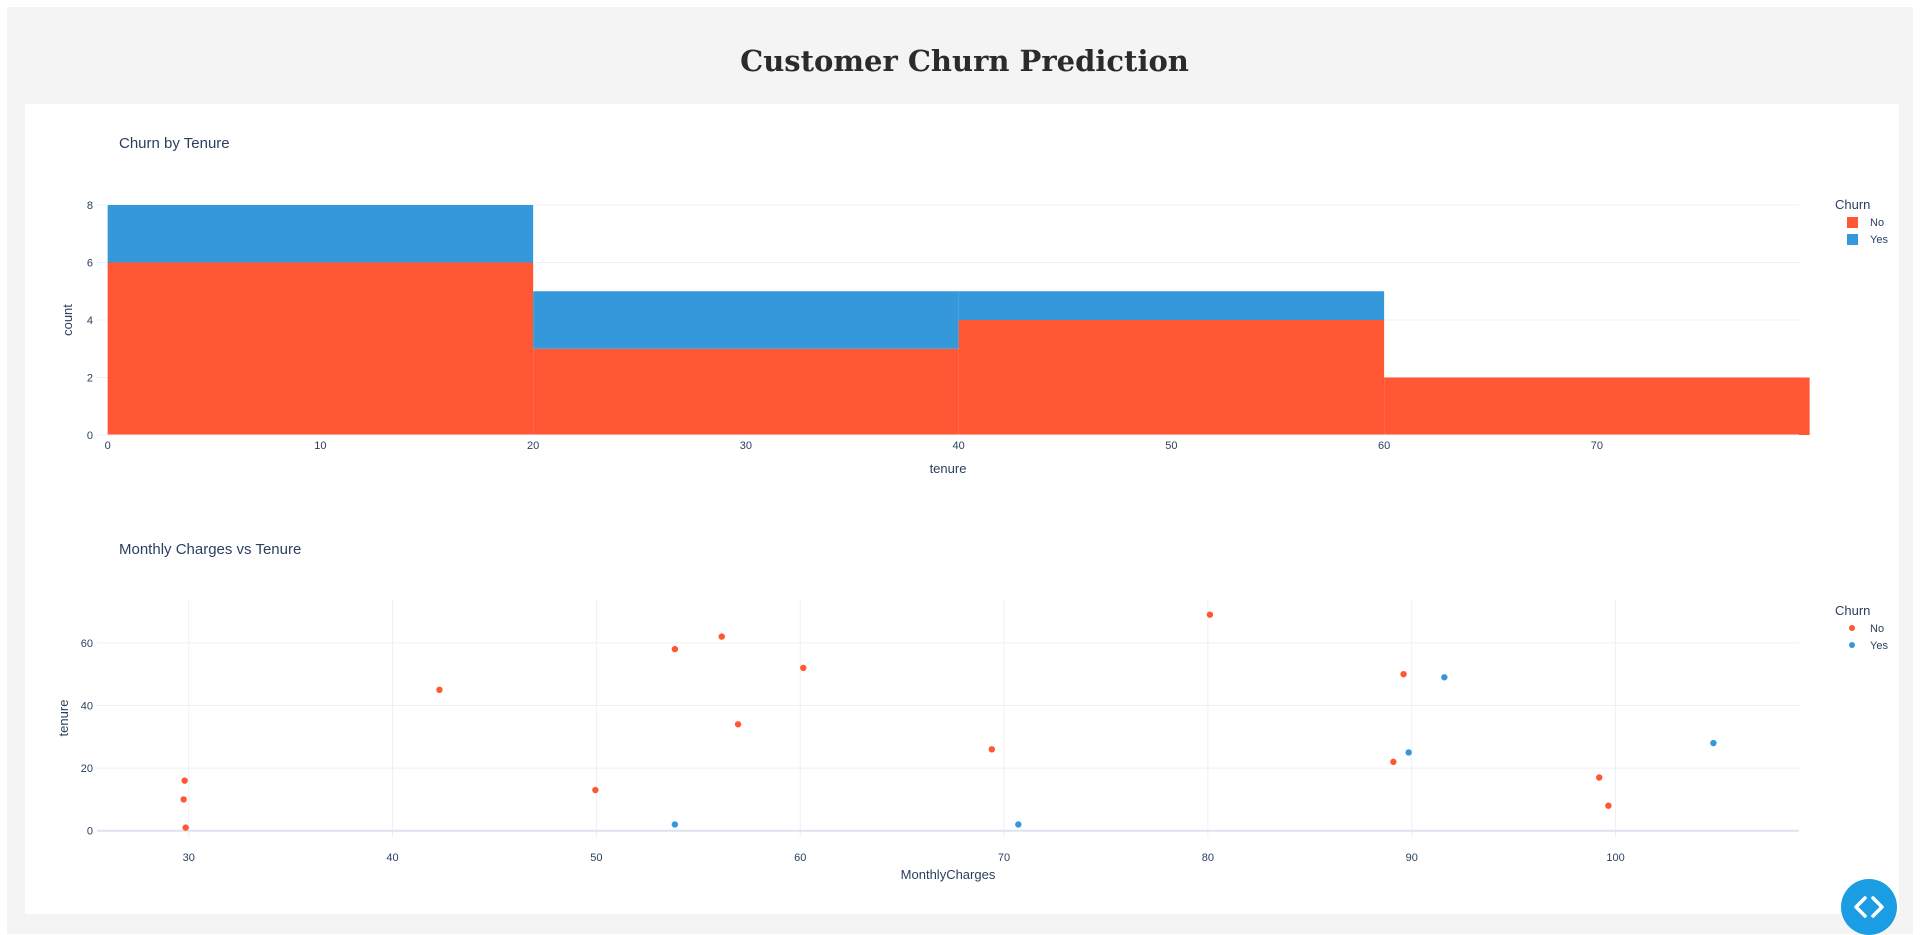 The width and height of the screenshot is (1920, 935). What do you see at coordinates (964, 61) in the screenshot?
I see `page-title: Customer Churn Prediction` at bounding box center [964, 61].